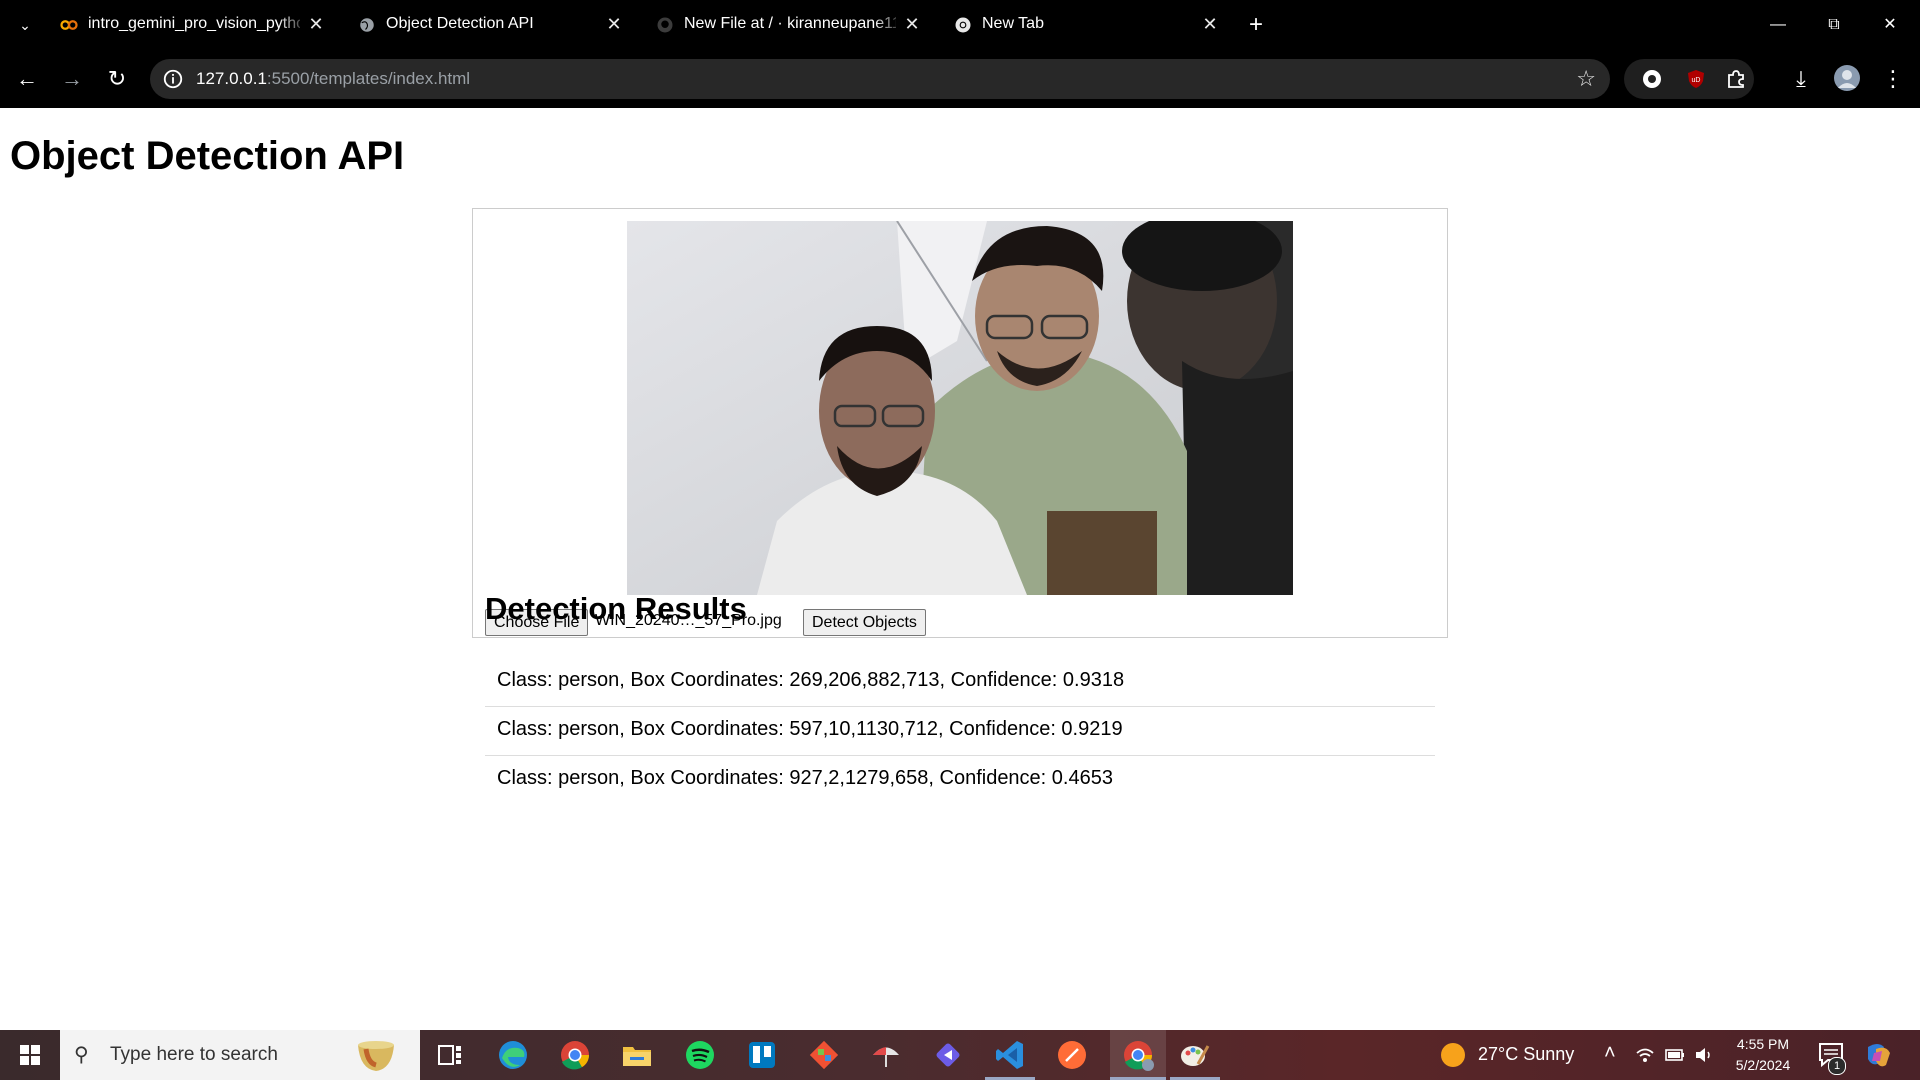  What do you see at coordinates (637, 1055) in the screenshot?
I see `file-explorer-icon` at bounding box center [637, 1055].